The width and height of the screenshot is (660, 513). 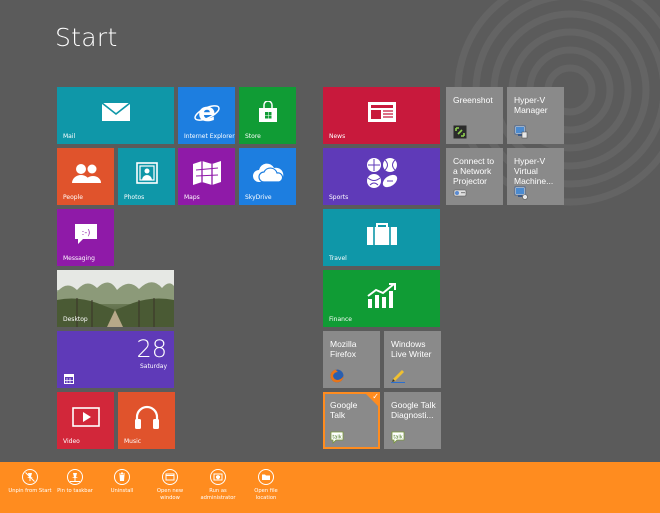 What do you see at coordinates (535, 115) in the screenshot?
I see `tile-hyper-v-manager: Hyper-V Manager` at bounding box center [535, 115].